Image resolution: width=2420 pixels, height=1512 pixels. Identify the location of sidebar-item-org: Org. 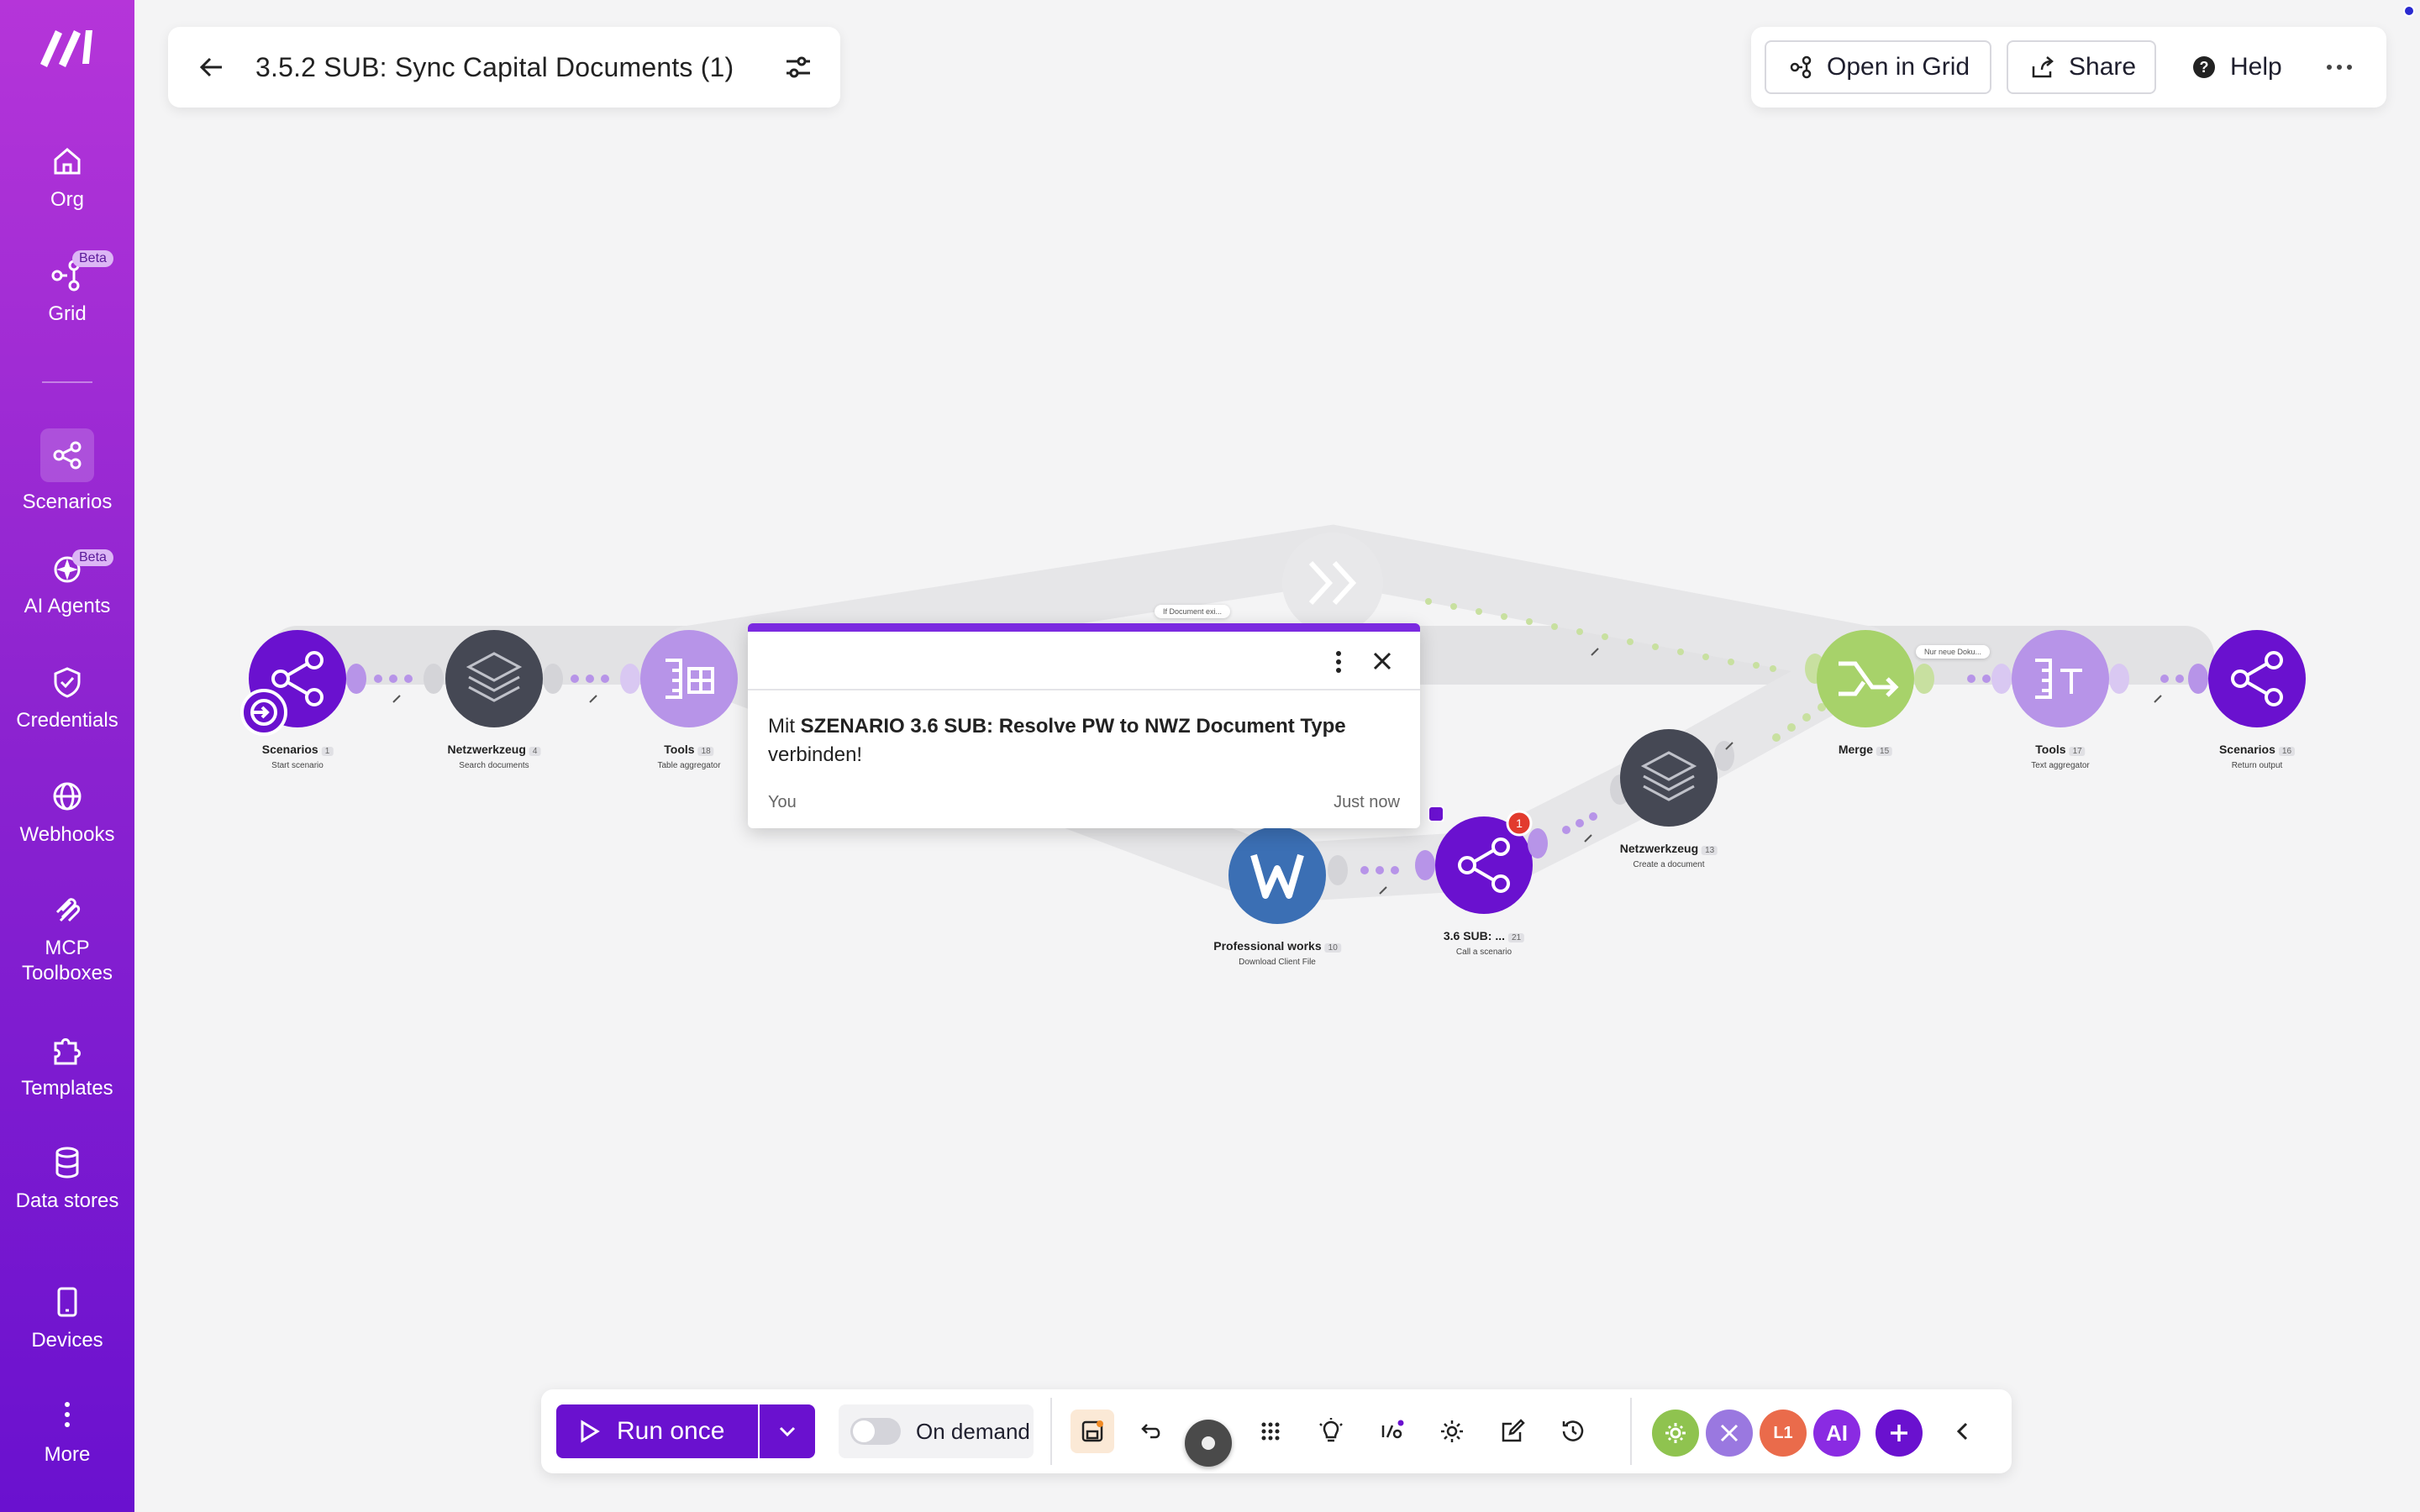
(67, 178).